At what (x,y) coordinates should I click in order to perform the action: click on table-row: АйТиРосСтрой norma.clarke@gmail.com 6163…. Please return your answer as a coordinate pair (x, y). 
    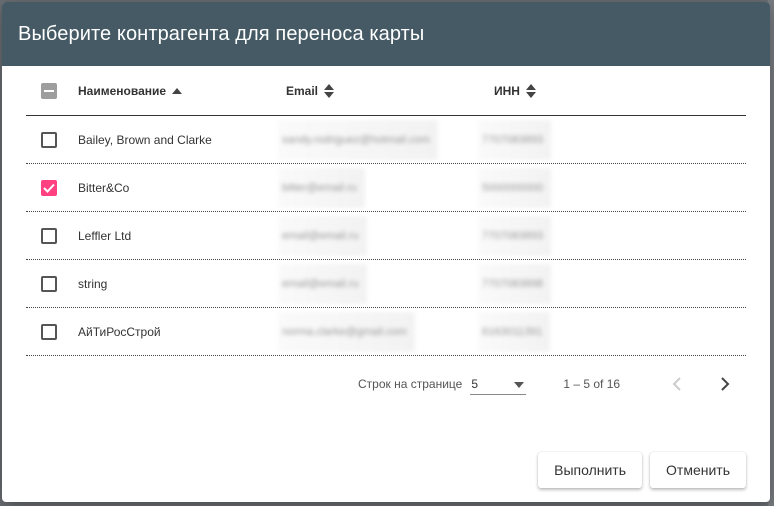
    Looking at the image, I should click on (386, 332).